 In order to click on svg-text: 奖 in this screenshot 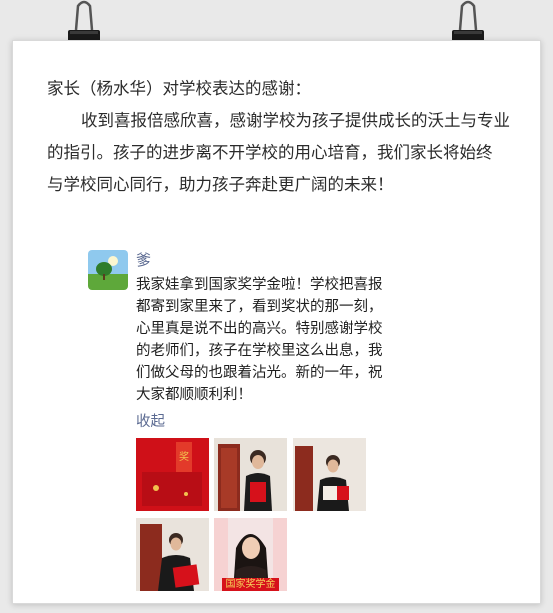, I will do `click(184, 456)`.